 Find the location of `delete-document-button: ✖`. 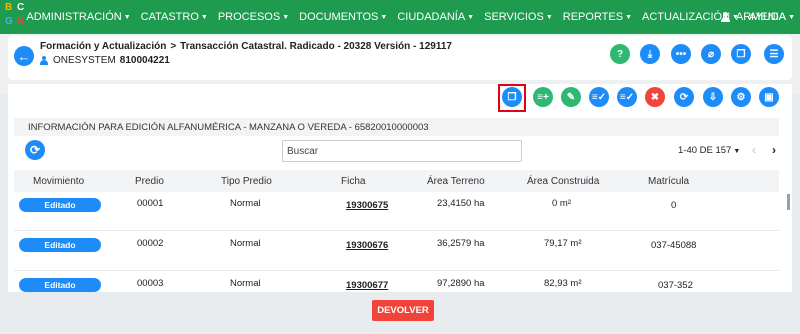

delete-document-button: ✖ is located at coordinates (655, 97).